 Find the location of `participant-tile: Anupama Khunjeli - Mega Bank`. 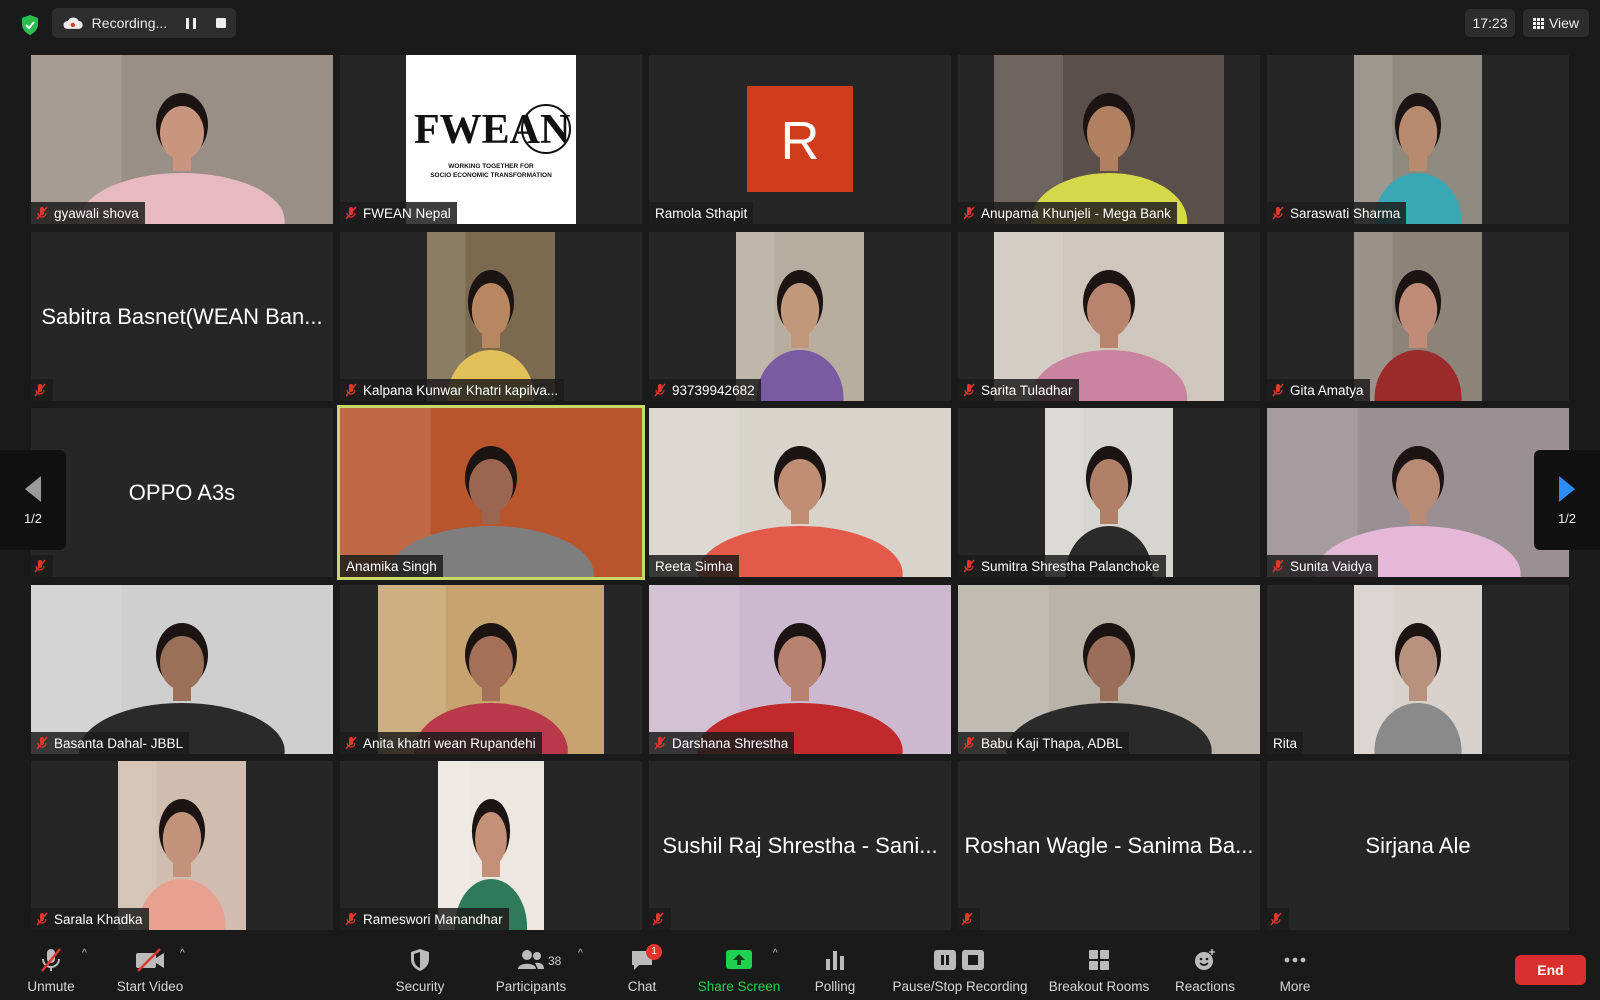

participant-tile: Anupama Khunjeli - Mega Bank is located at coordinates (1109, 139).